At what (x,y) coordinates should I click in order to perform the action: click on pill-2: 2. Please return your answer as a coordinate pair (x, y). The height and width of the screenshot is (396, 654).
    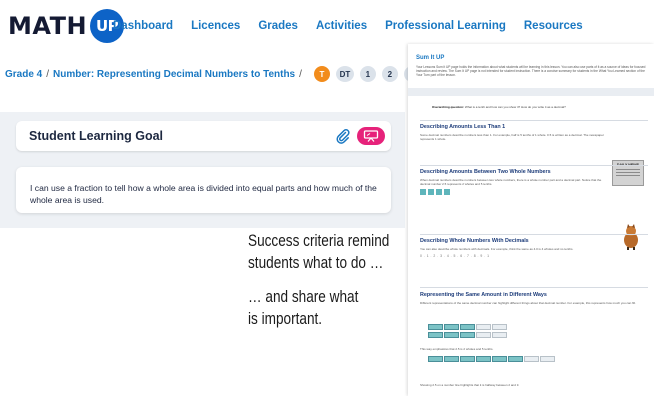
    Looking at the image, I should click on (389, 74).